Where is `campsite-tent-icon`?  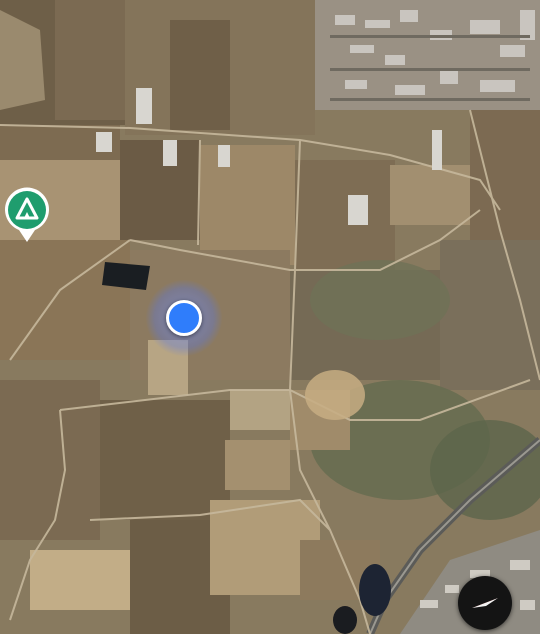 campsite-tent-icon is located at coordinates (27, 214).